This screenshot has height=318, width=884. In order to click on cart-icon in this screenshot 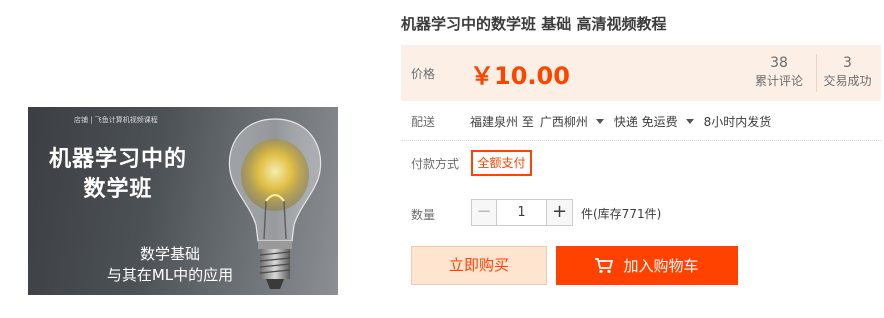, I will do `click(604, 265)`.